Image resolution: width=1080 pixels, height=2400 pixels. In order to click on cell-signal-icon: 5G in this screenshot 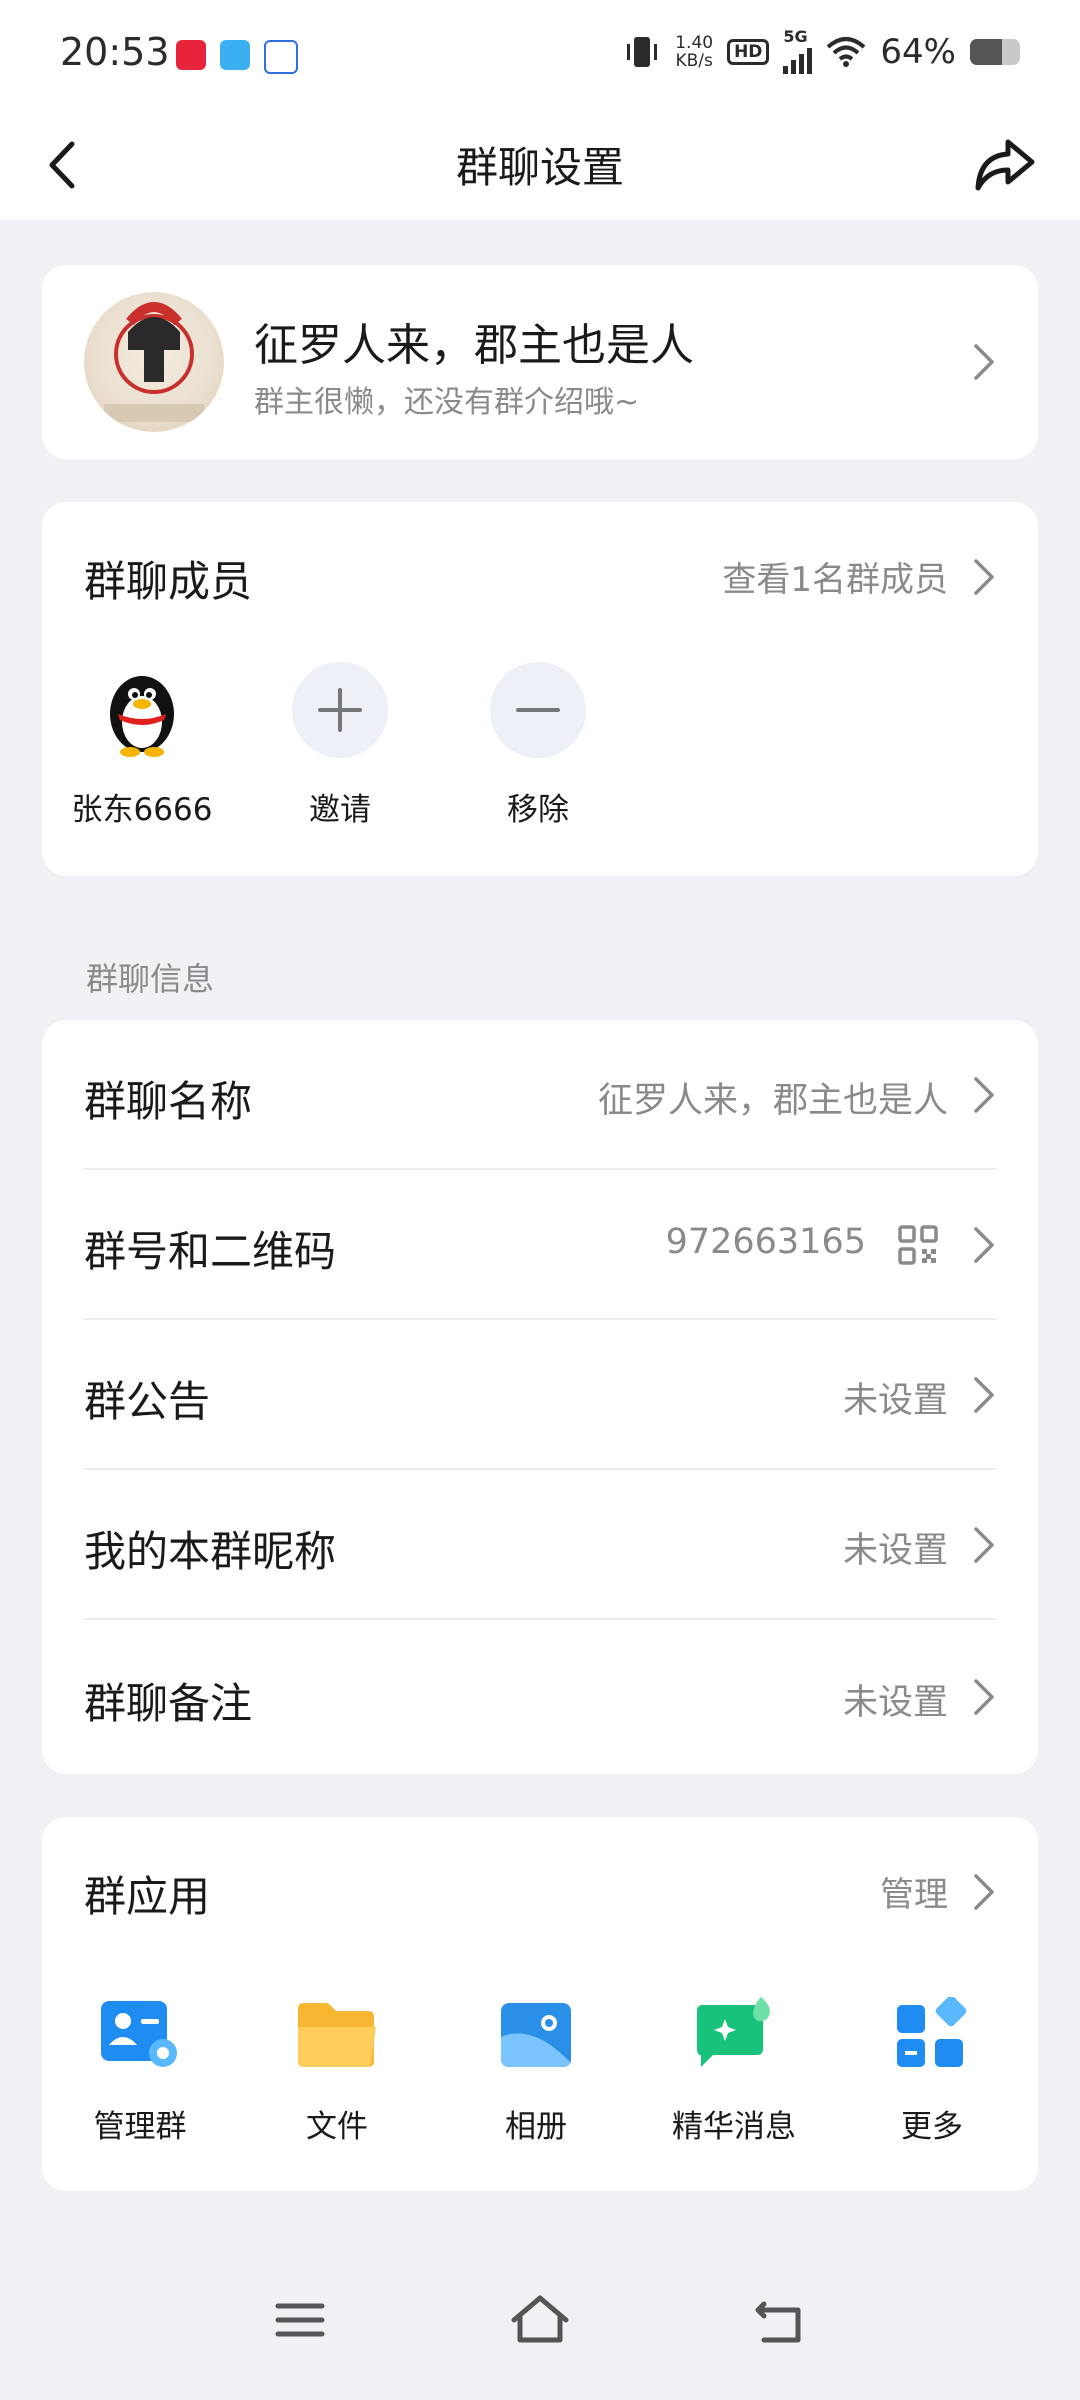, I will do `click(798, 50)`.